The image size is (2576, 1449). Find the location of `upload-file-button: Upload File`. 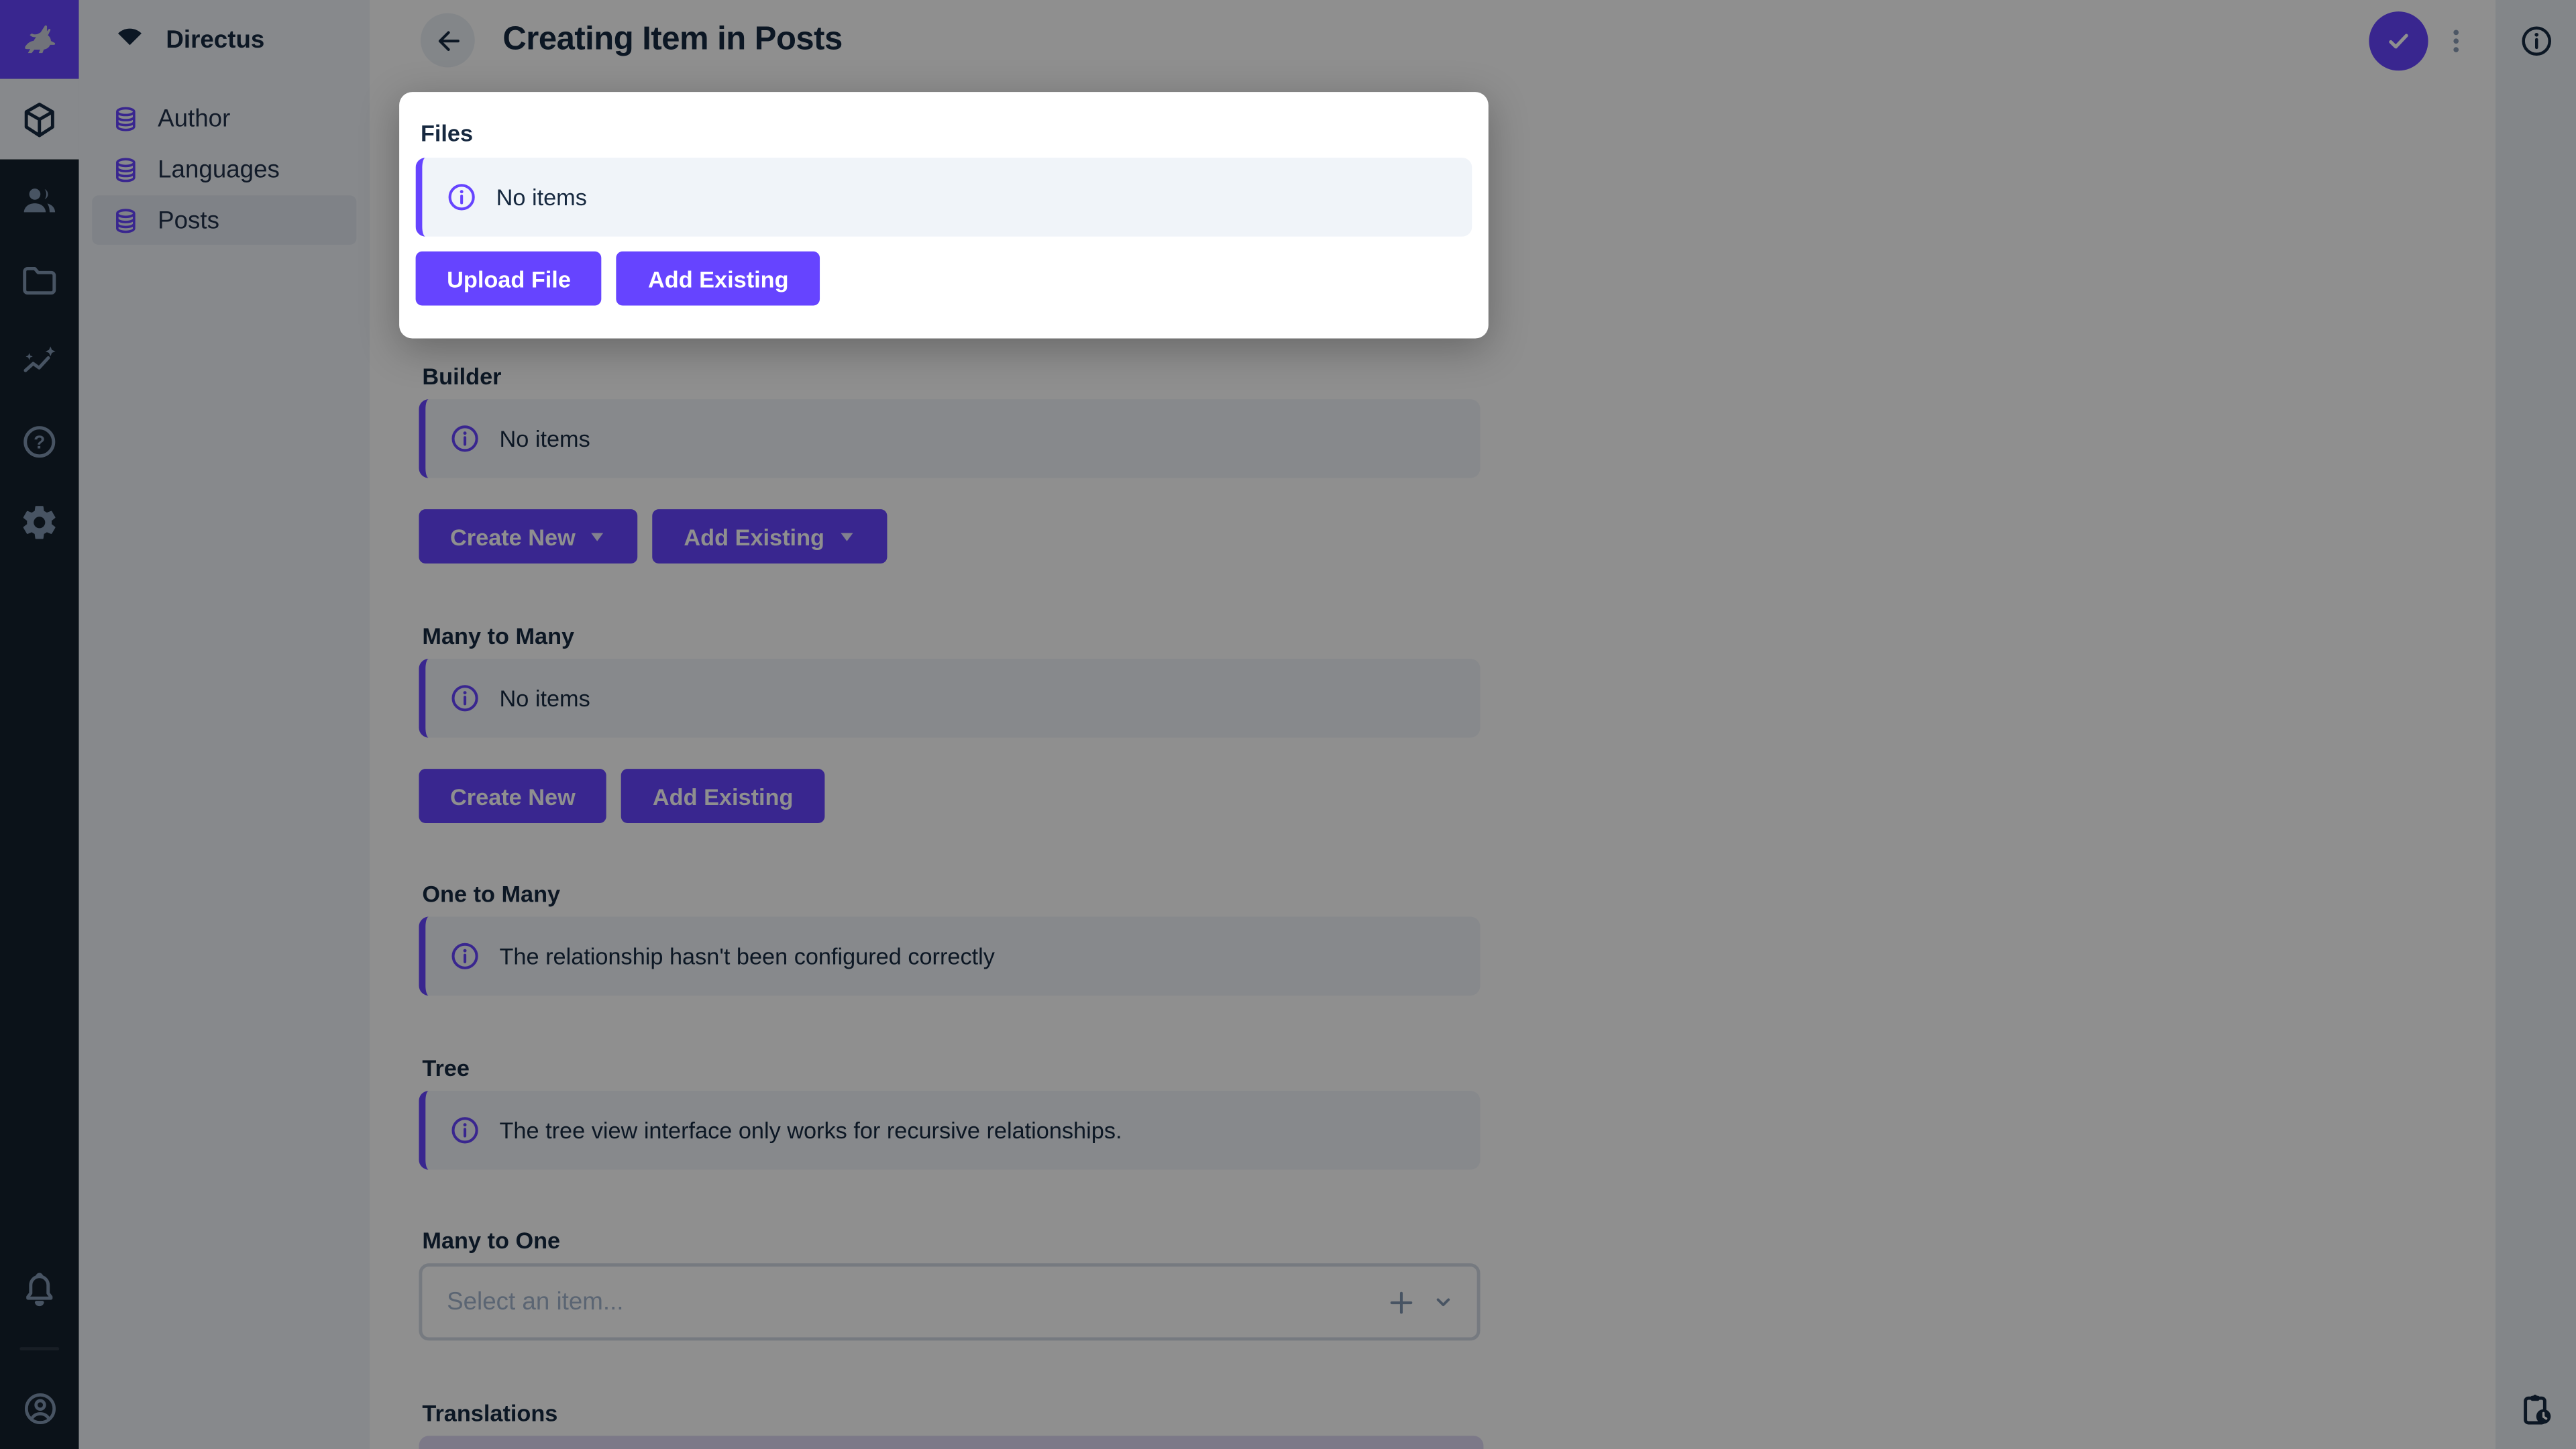

upload-file-button: Upload File is located at coordinates (508, 278).